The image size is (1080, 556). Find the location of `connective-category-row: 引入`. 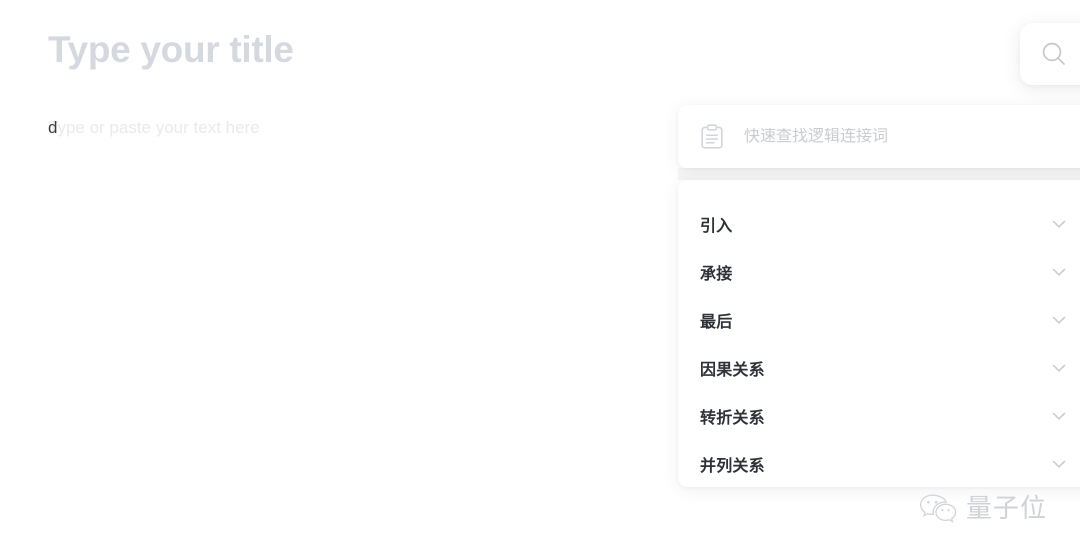

connective-category-row: 引入 is located at coordinates (879, 224).